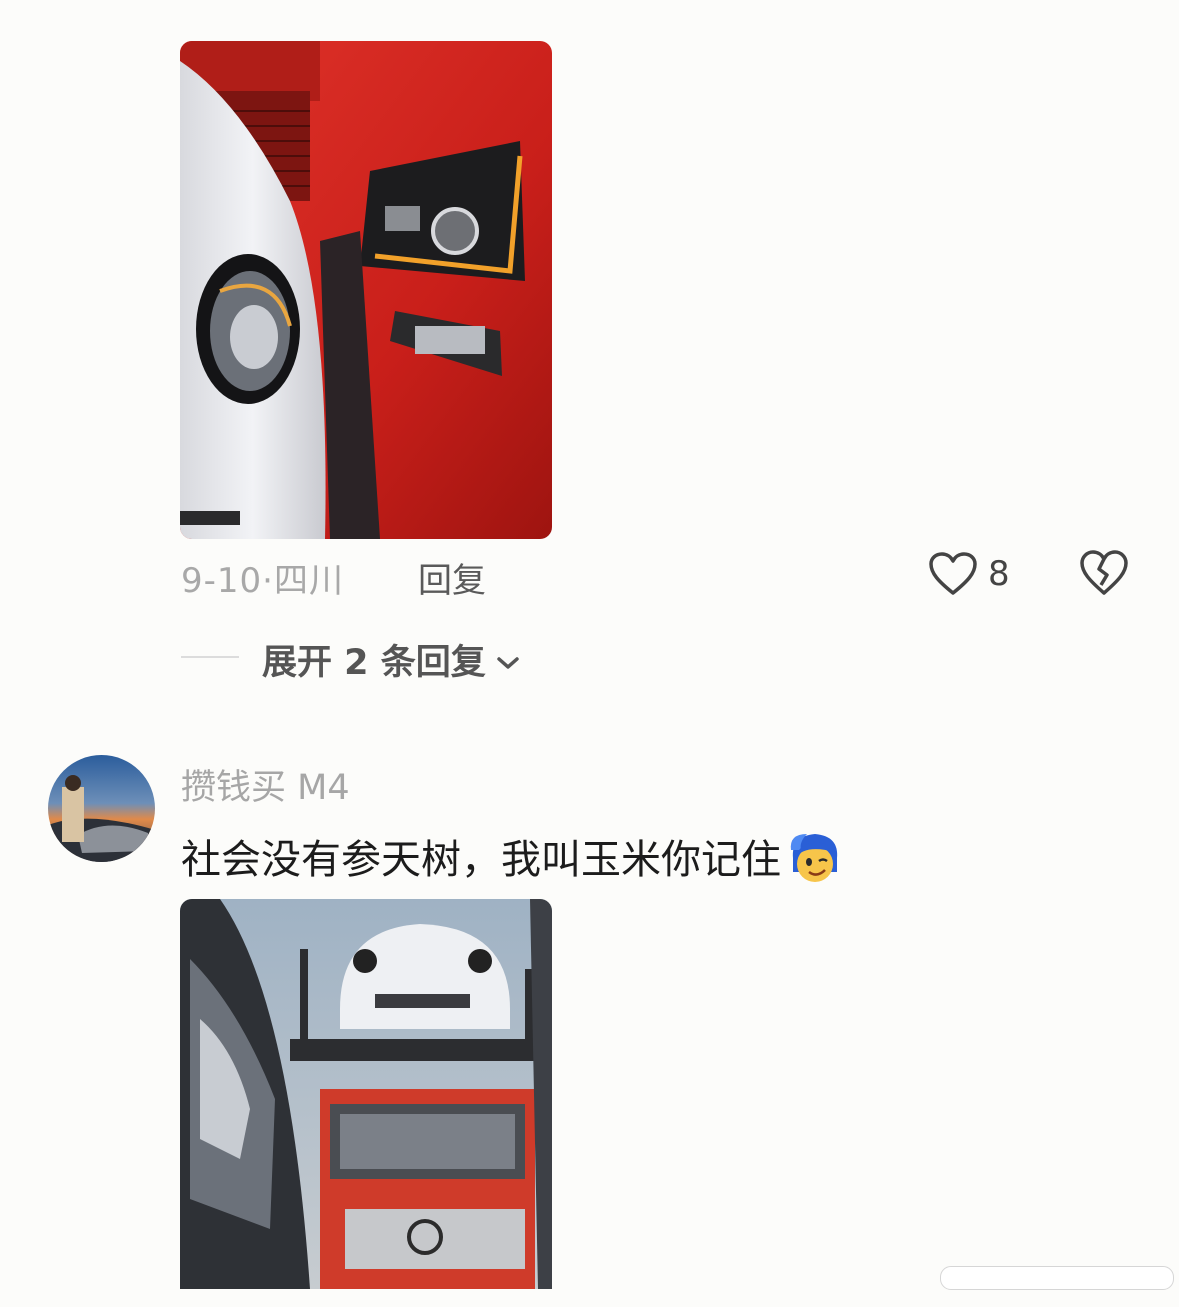  Describe the element at coordinates (481, 860) in the screenshot. I see `comment-body: 社会没有参天树，我叫玉米你记住` at that location.